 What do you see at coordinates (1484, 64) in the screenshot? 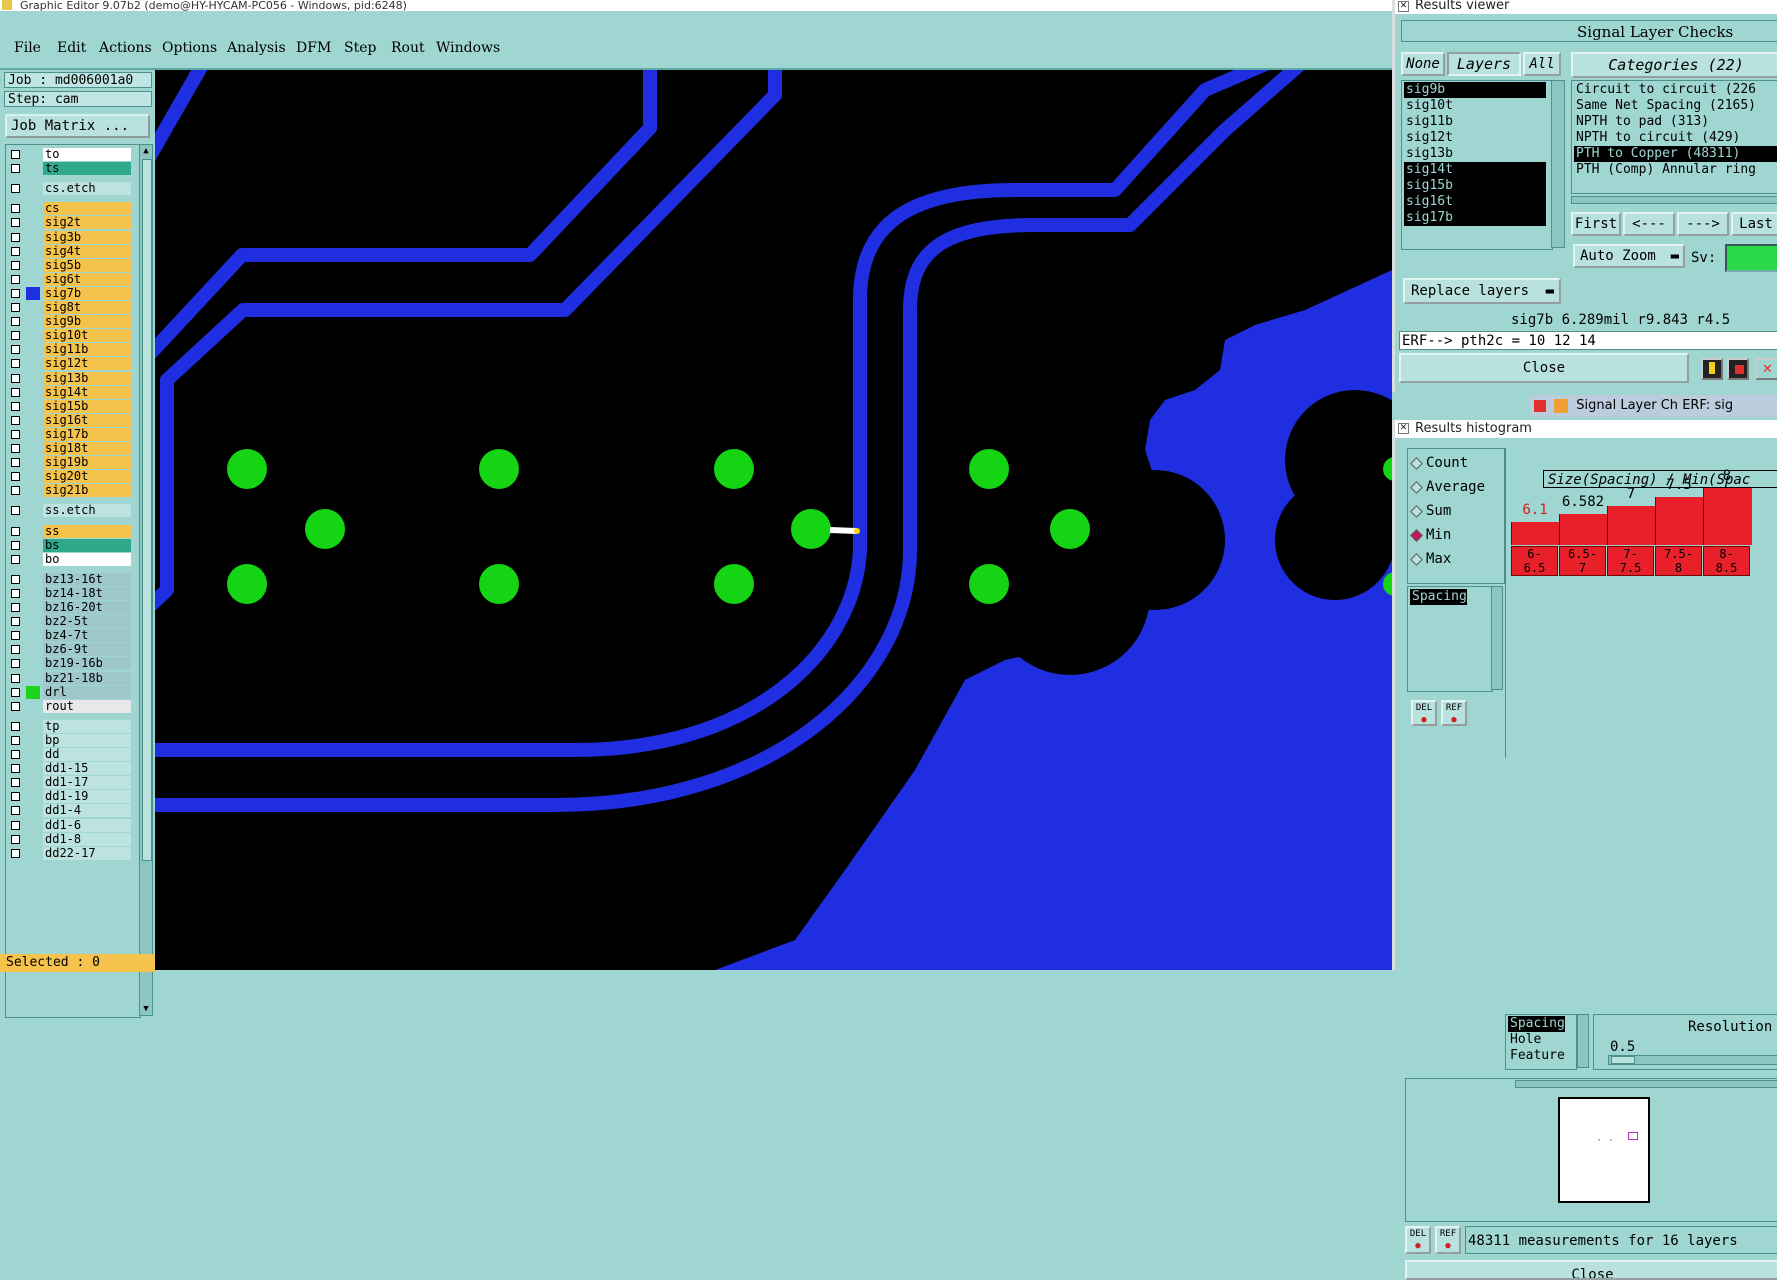
I see `layers-button: Layers` at bounding box center [1484, 64].